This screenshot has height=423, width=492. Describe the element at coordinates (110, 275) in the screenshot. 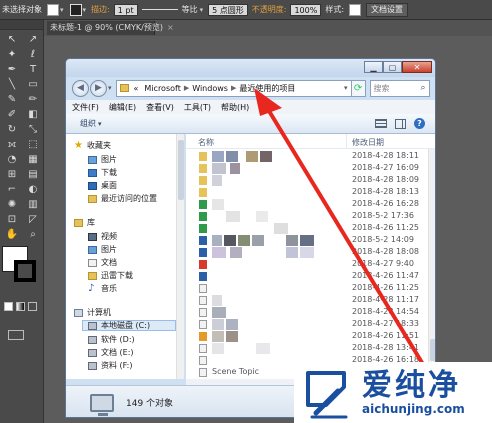

I see `nav-item-thunder-downloads: 迅雷下载` at that location.